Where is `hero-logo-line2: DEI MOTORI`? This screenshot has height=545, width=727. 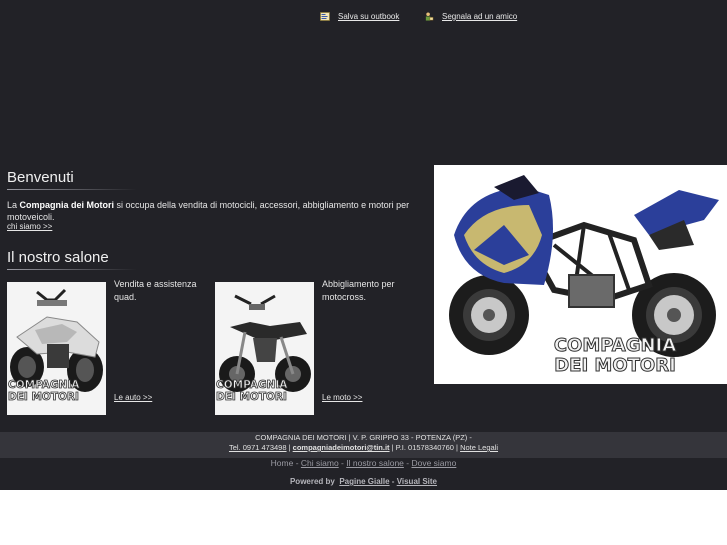
hero-logo-line2: DEI MOTORI is located at coordinates (615, 365).